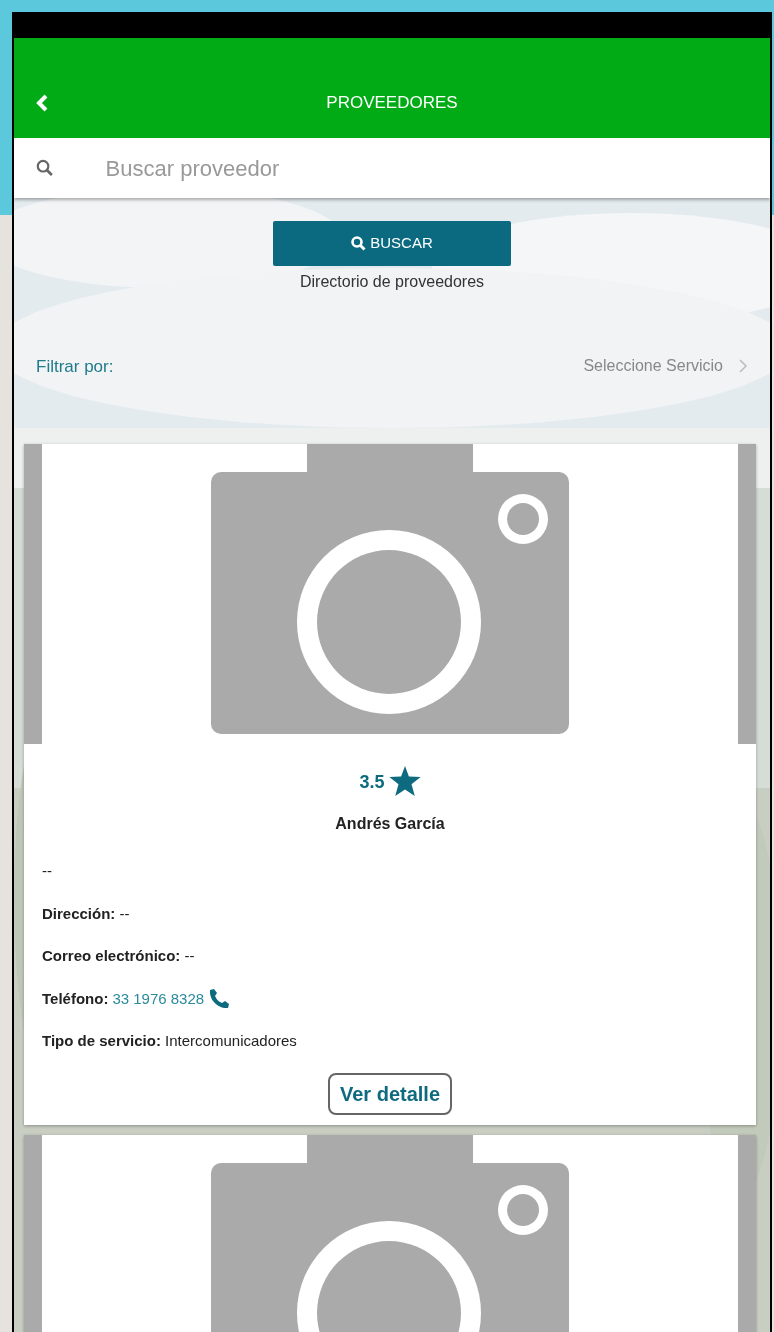 The width and height of the screenshot is (774, 1332). What do you see at coordinates (404, 781) in the screenshot?
I see `star-icon` at bounding box center [404, 781].